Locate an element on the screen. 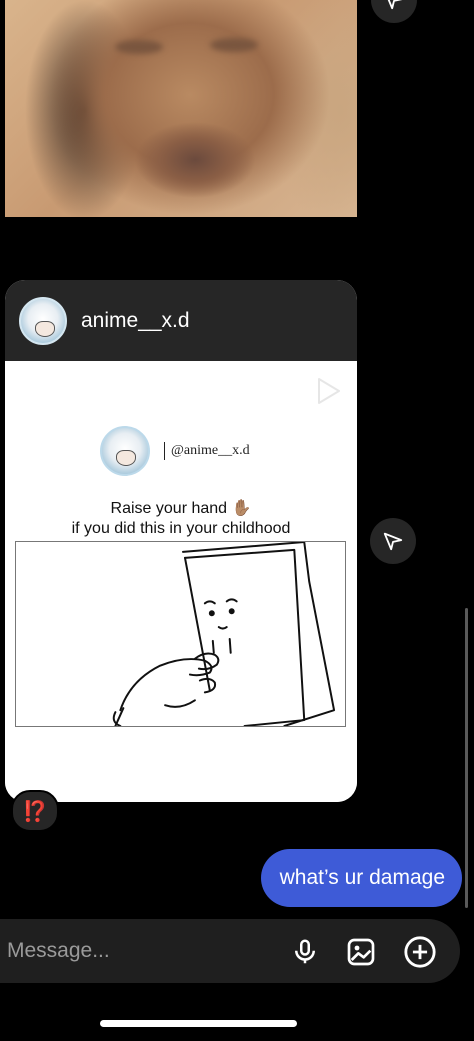 This screenshot has height=1041, width=474. divider is located at coordinates (164, 451).